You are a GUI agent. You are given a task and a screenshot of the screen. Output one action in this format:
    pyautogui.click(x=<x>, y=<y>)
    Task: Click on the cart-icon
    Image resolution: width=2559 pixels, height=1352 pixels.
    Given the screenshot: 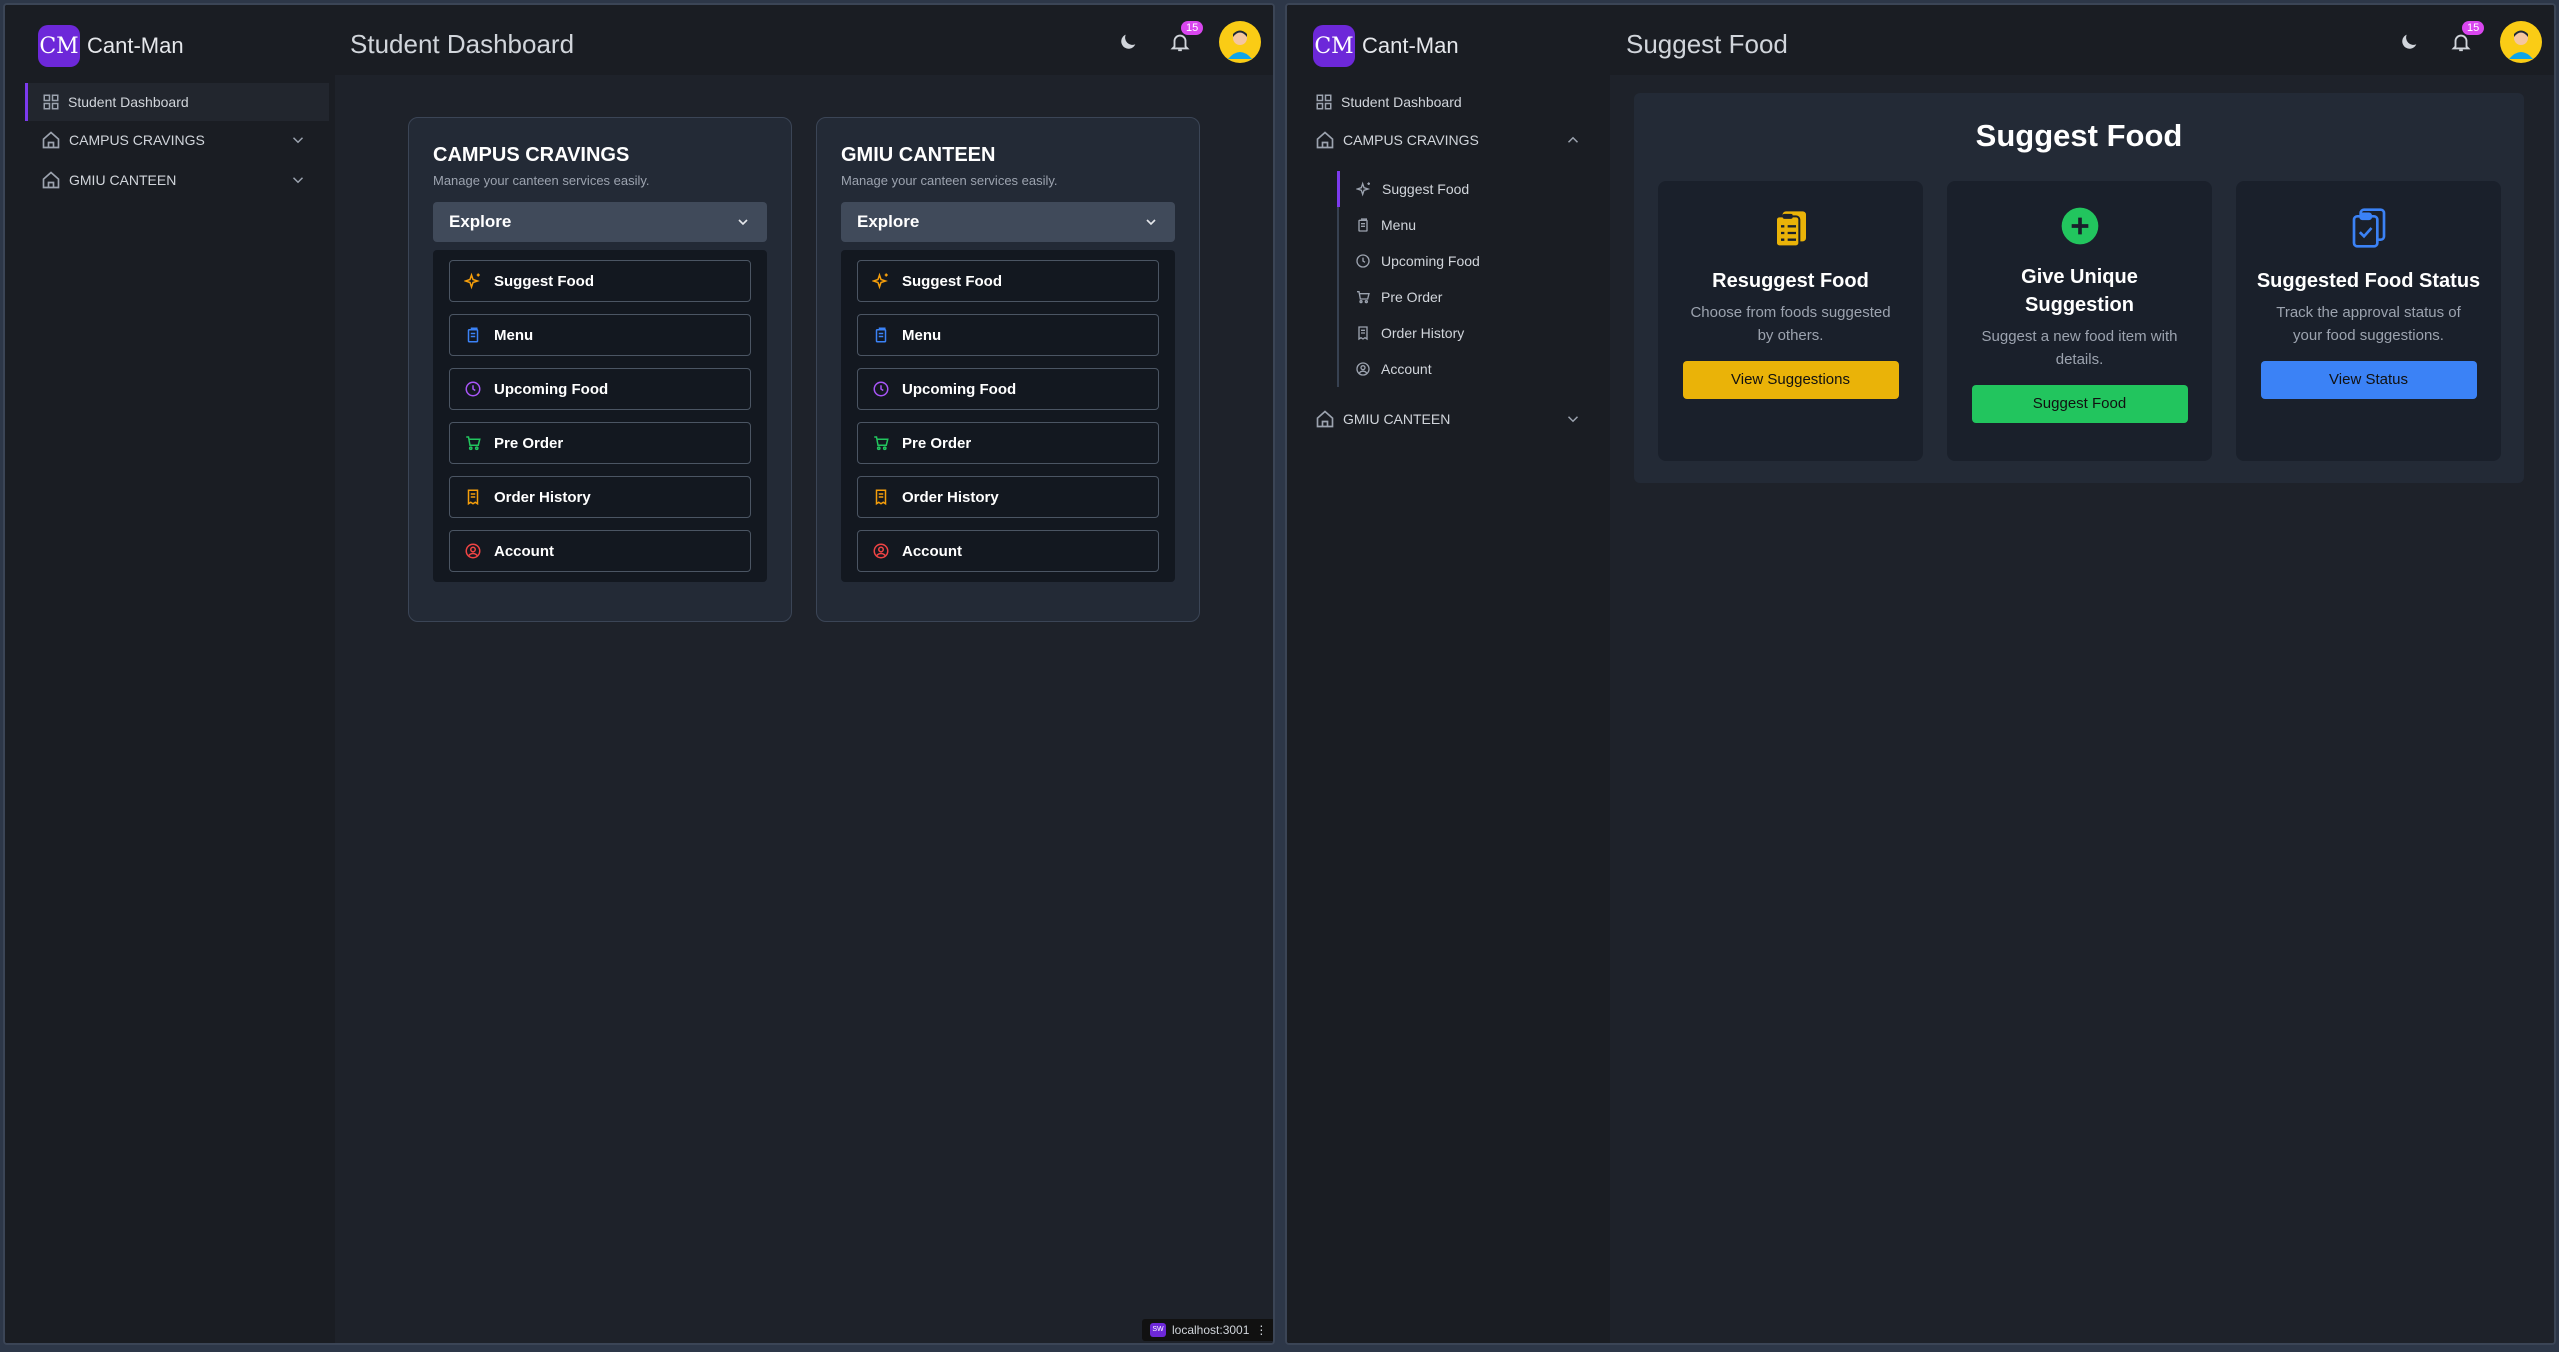 What is the action you would take?
    pyautogui.click(x=881, y=443)
    